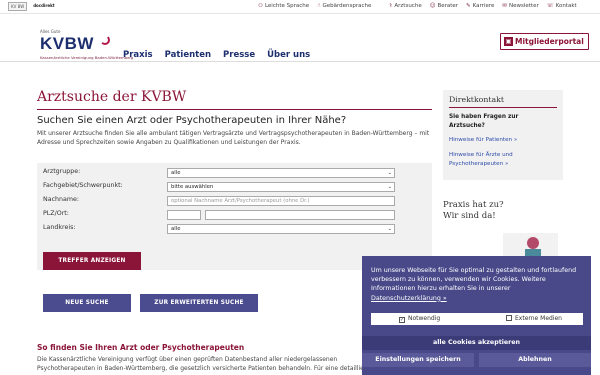 Image resolution: width=600 pixels, height=375 pixels. I want to click on nav-presse: Presse, so click(239, 55).